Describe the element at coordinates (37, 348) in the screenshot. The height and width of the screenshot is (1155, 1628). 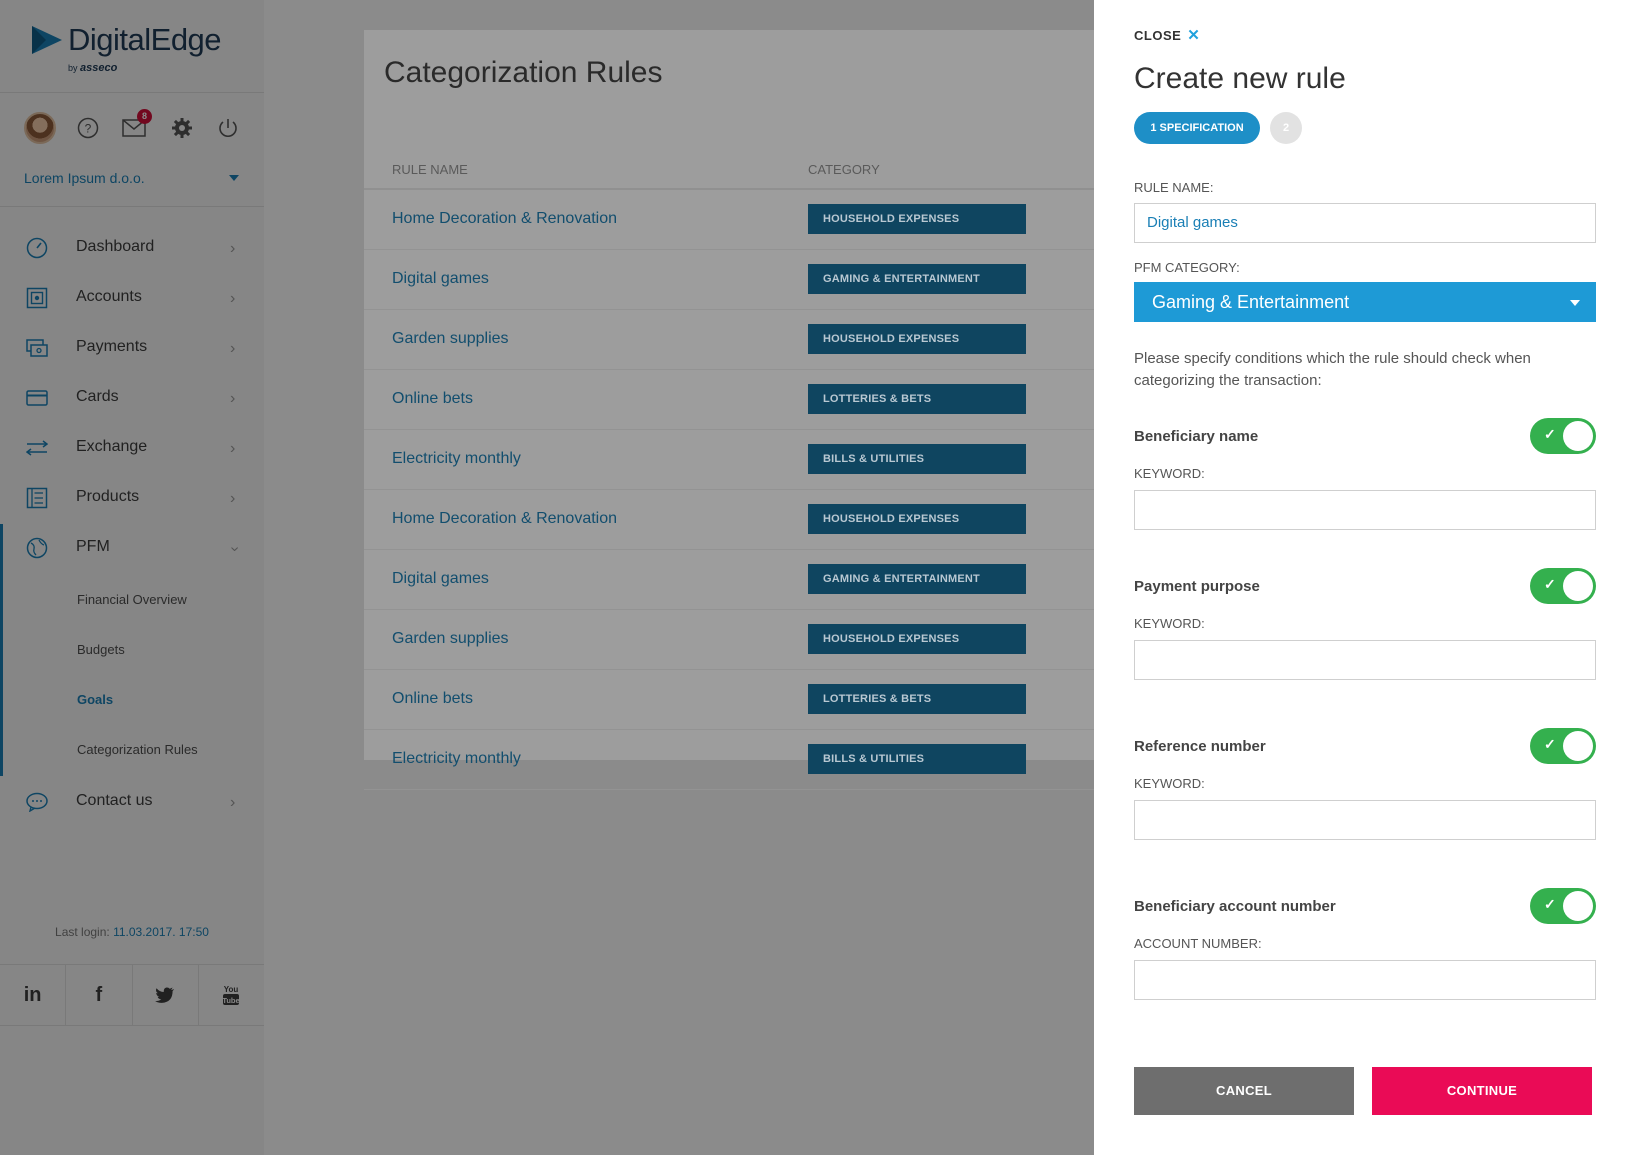
I see `payment-icon` at that location.